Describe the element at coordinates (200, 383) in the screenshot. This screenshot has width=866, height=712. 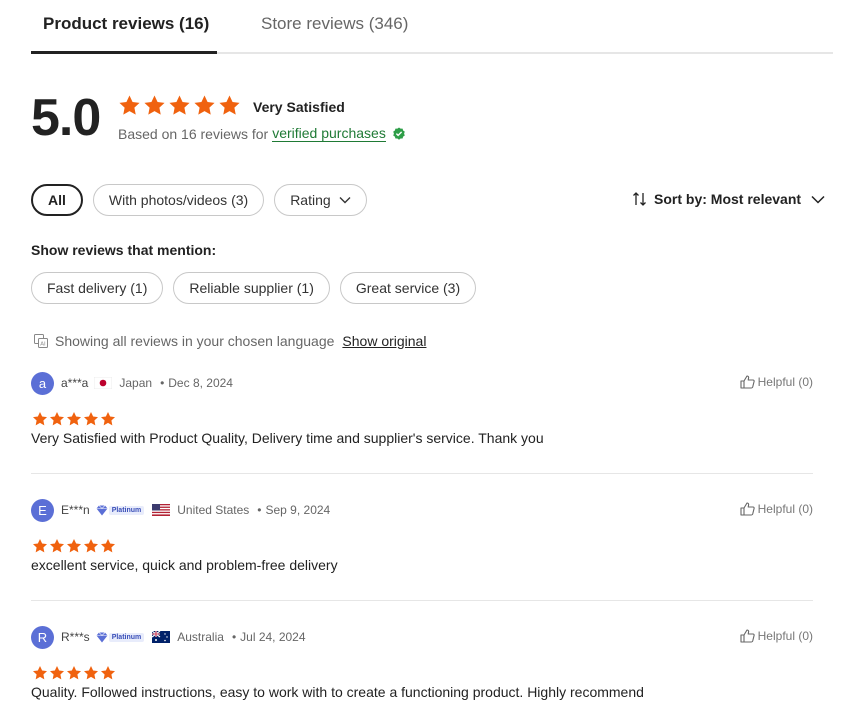
I see `review-date: Dec 8, 2024` at that location.